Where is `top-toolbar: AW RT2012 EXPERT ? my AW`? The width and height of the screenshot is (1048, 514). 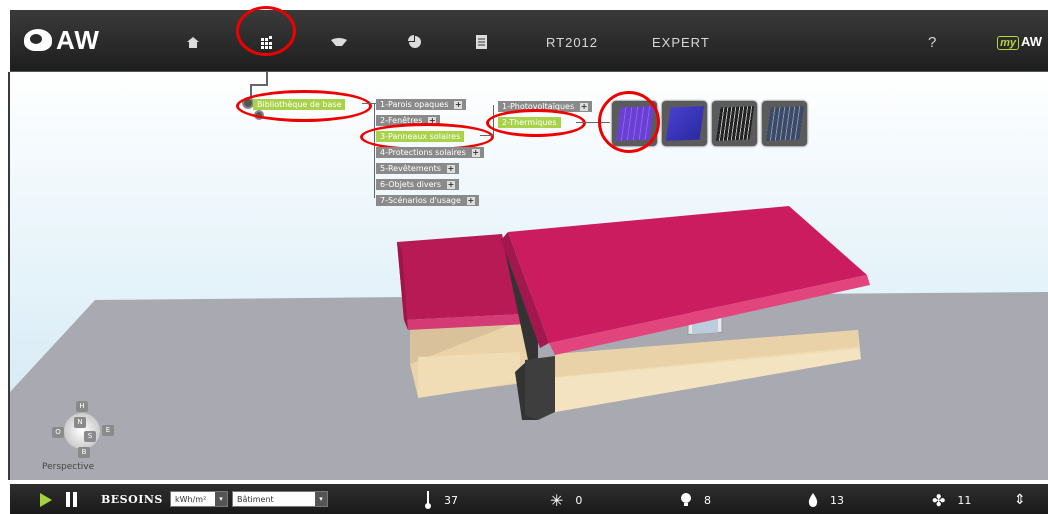
top-toolbar: AW RT2012 EXPERT ? my AW is located at coordinates (529, 39).